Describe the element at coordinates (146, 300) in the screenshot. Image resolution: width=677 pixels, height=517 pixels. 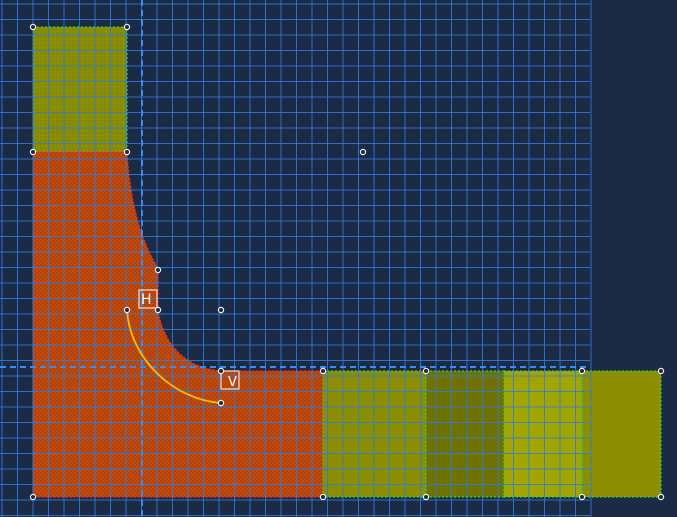
I see `svg-text: H` at that location.